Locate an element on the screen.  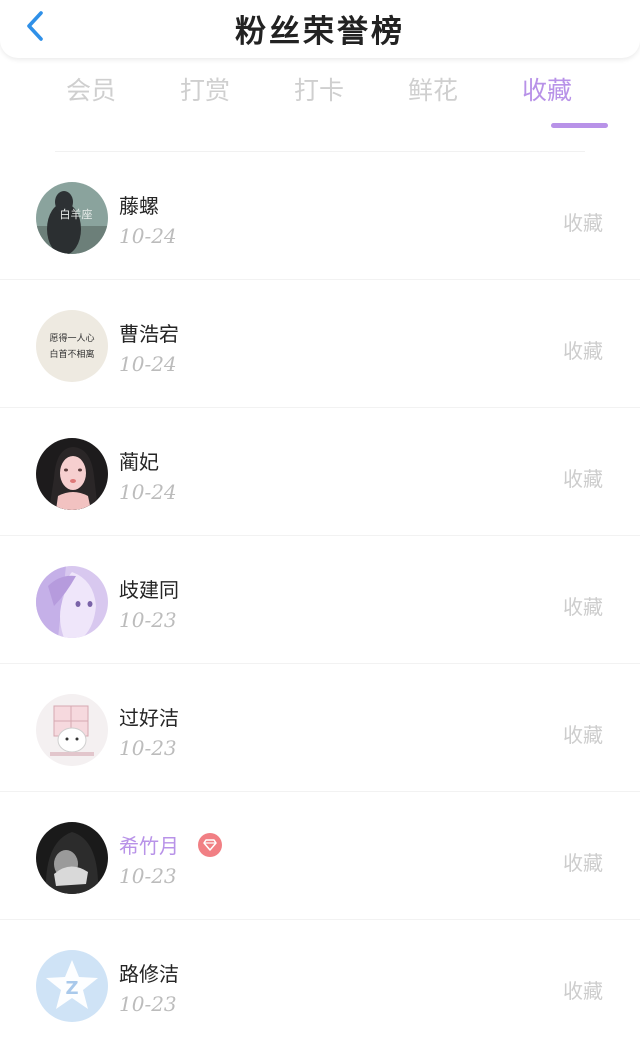
fan-name: 歧建同 is located at coordinates (149, 590).